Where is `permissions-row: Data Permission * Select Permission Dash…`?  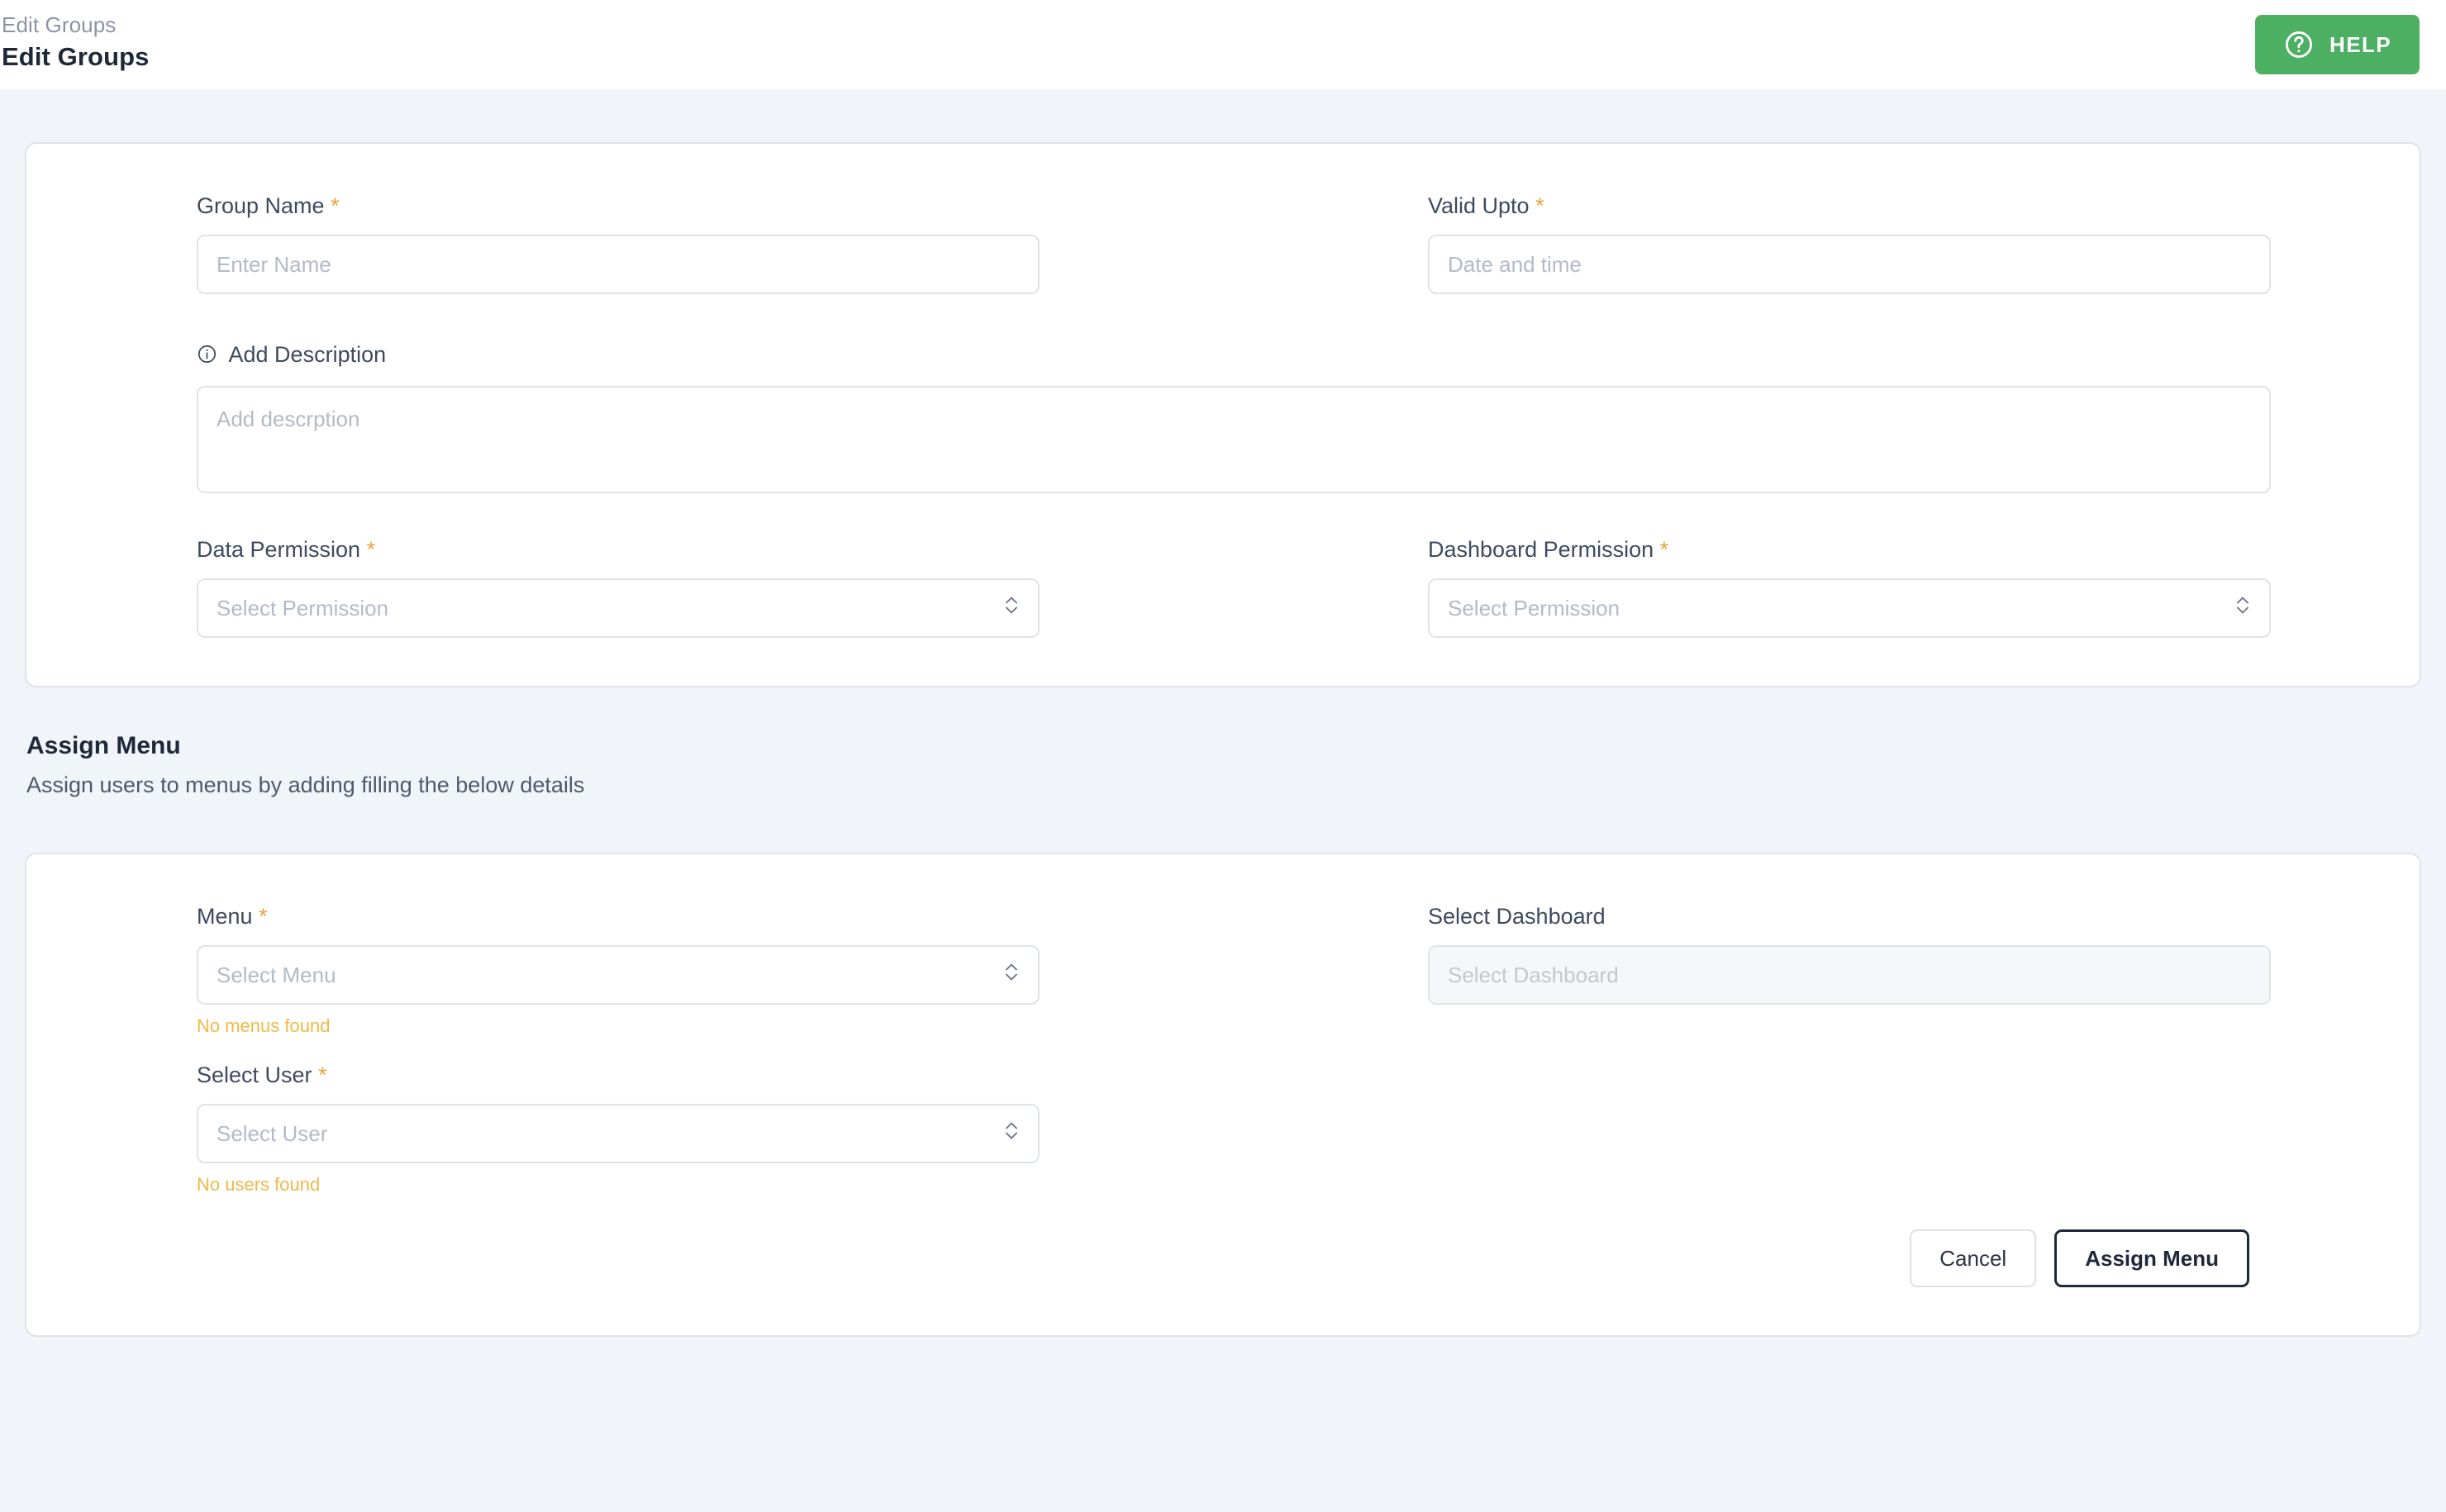 permissions-row: Data Permission * Select Permission Dash… is located at coordinates (1234, 586).